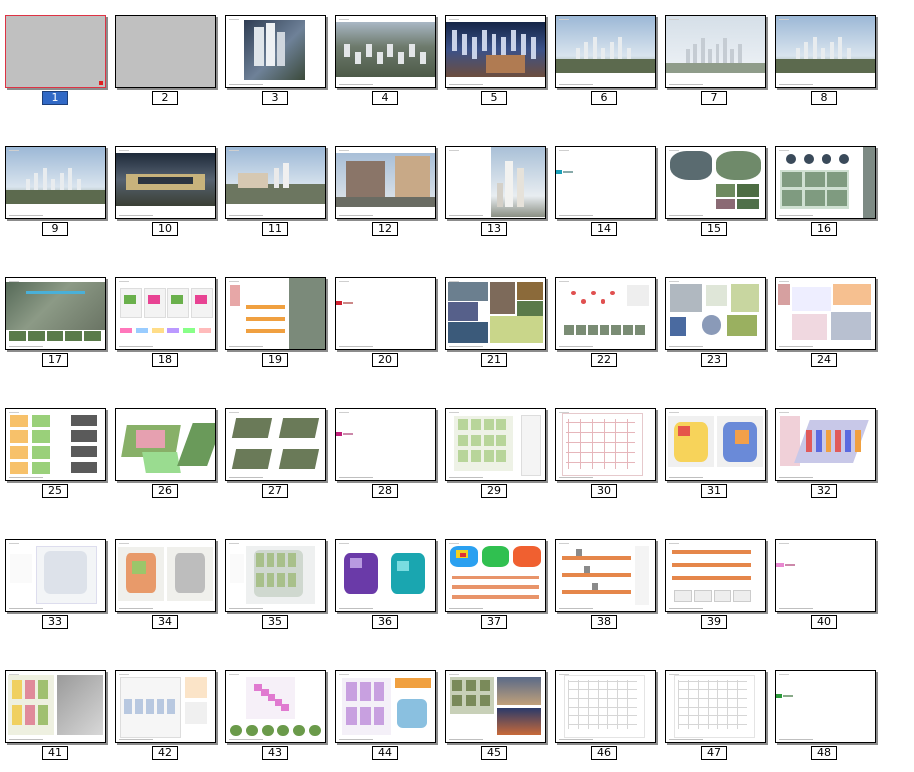 The image size is (914, 772). I want to click on slide-number-label: 24, so click(824, 360).